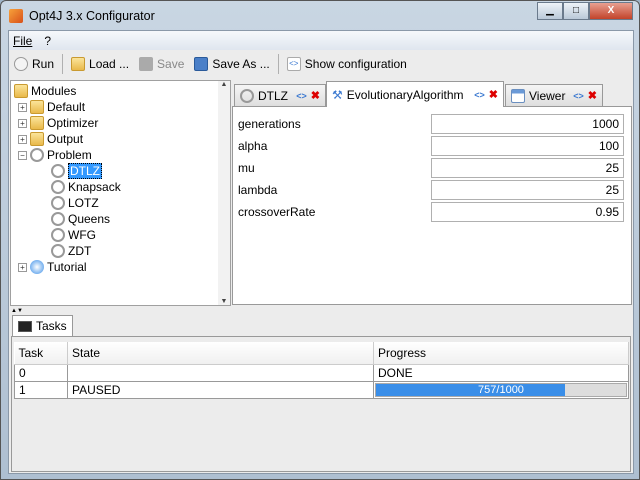 Image resolution: width=640 pixels, height=480 pixels. What do you see at coordinates (269, 124) in the screenshot?
I see `param-label: generations` at bounding box center [269, 124].